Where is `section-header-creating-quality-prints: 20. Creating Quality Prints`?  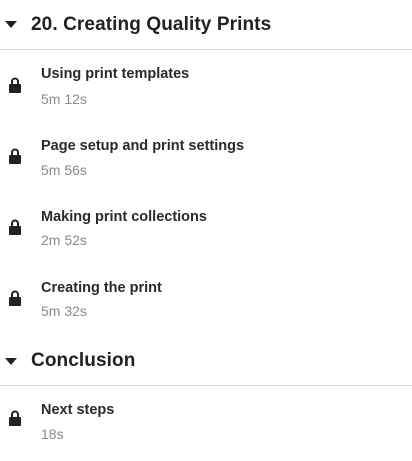 section-header-creating-quality-prints: 20. Creating Quality Prints is located at coordinates (206, 25).